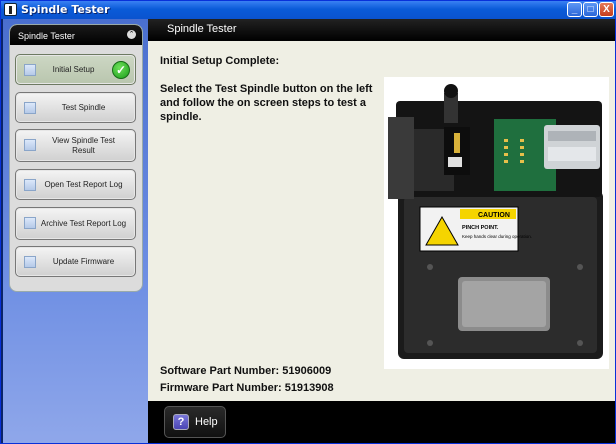 The height and width of the screenshot is (444, 616). I want to click on help-icon: ?, so click(181, 422).